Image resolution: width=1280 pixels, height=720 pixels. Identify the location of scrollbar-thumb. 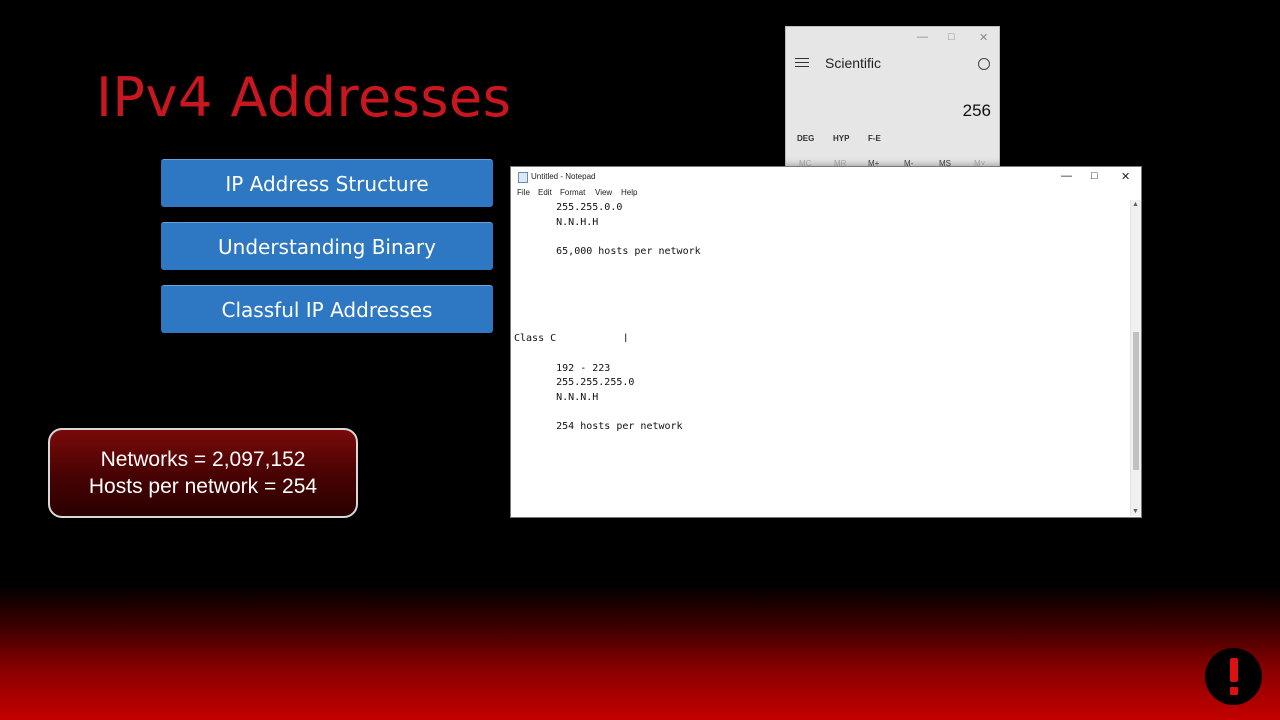
(1136, 401).